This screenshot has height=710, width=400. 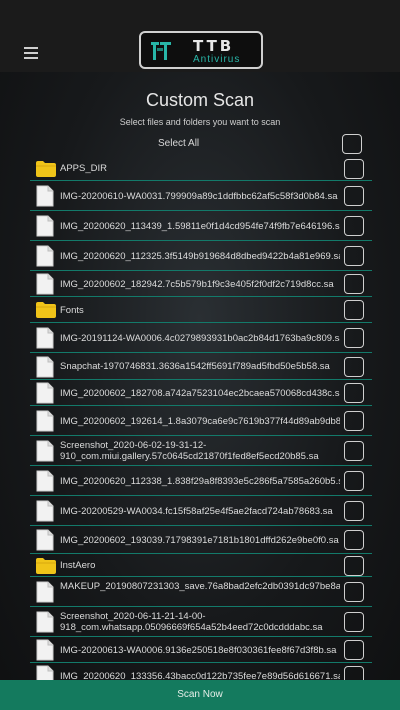 I want to click on folder-name: Fonts, so click(x=72, y=310).